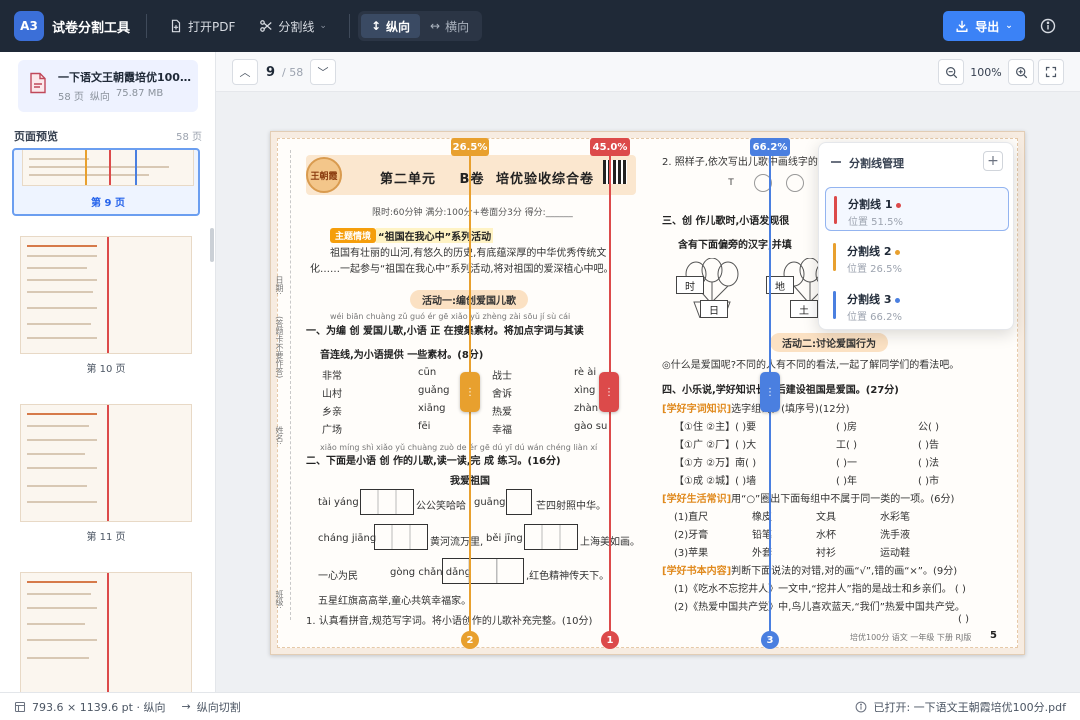  Describe the element at coordinates (324, 175) in the screenshot. I see `brand-seal: 王朝霞` at that location.